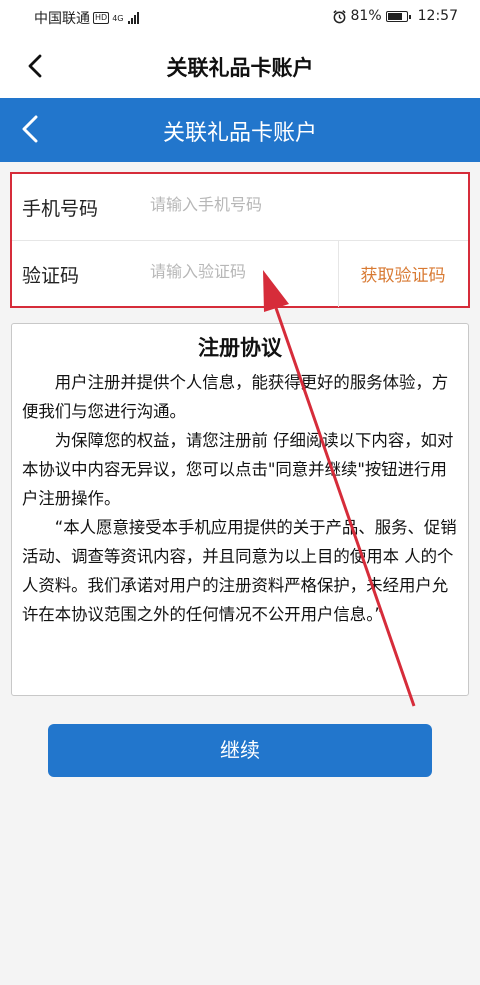 The height and width of the screenshot is (985, 480). I want to click on status-bar: 中国联通 HD 4G 81% 12:57, so click(240, 17).